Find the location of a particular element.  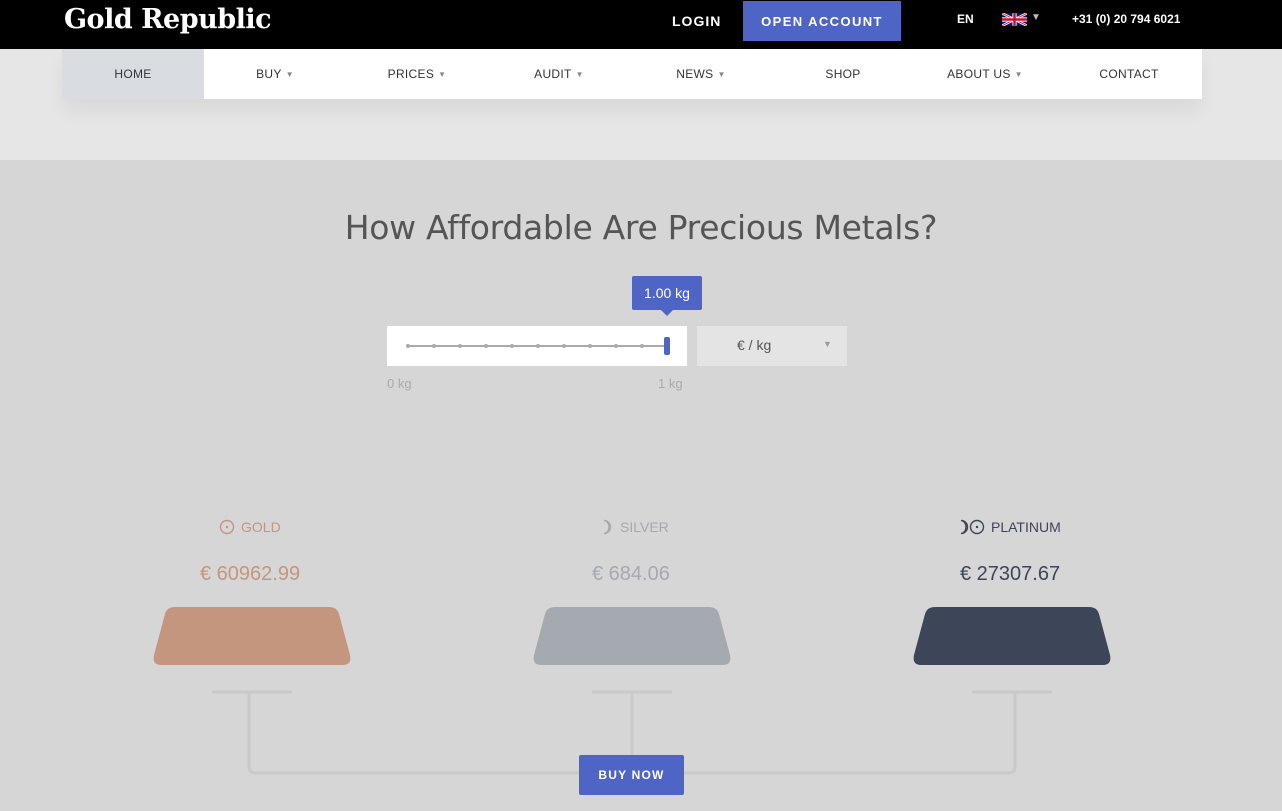

slider-handle is located at coordinates (667, 346).